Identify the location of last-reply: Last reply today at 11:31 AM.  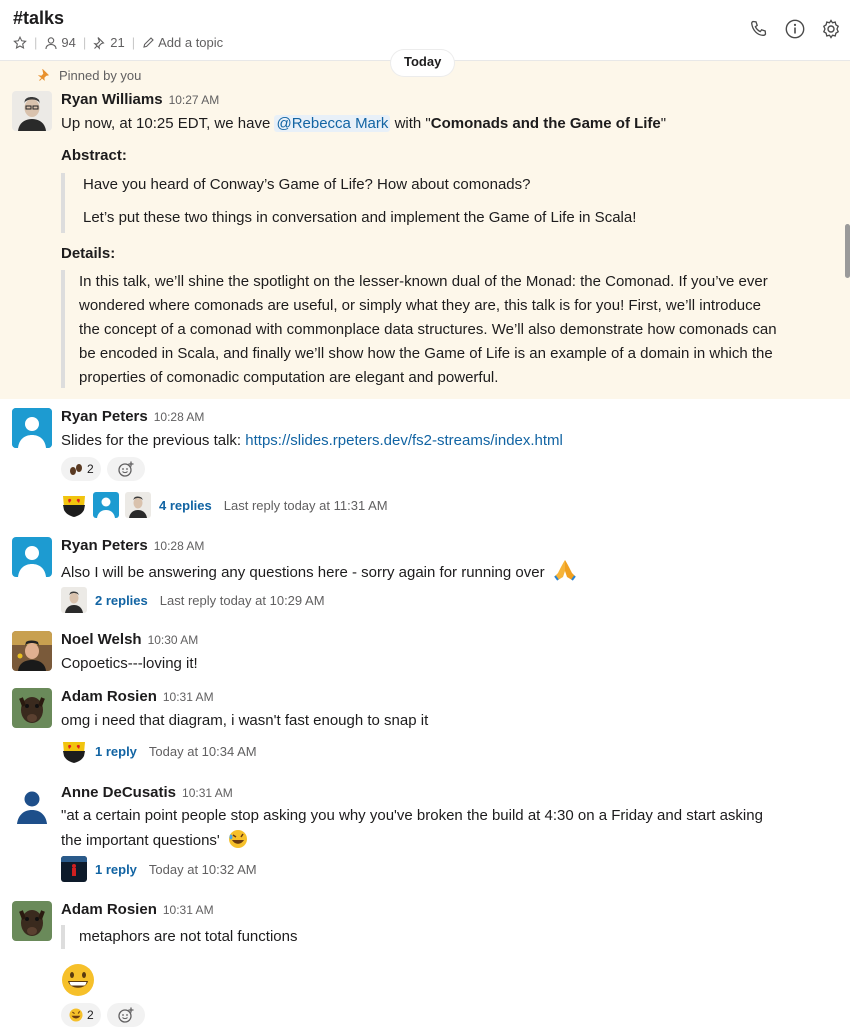
(305, 505).